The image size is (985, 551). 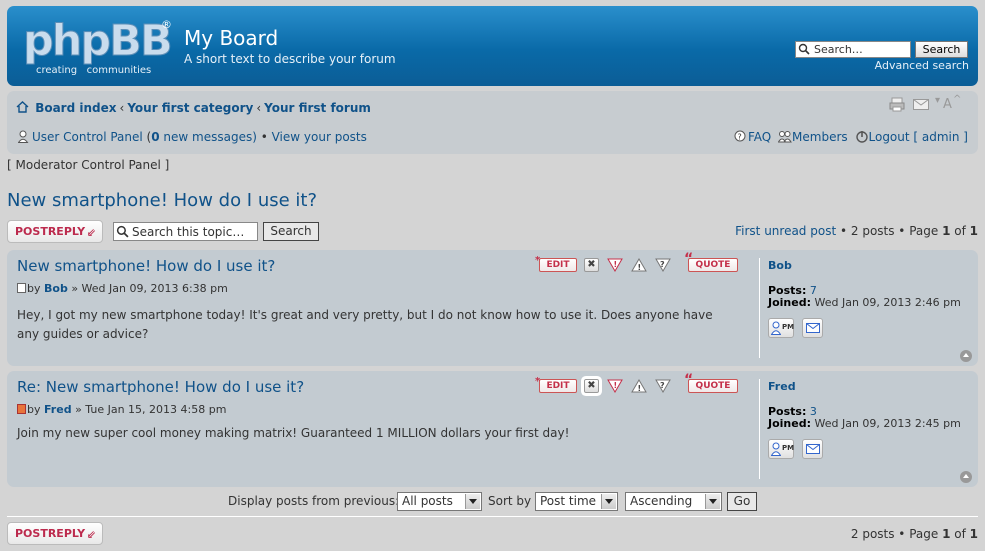 What do you see at coordinates (160, 387) in the screenshot?
I see `post-title: Re: New smartphone! How do I use it?` at bounding box center [160, 387].